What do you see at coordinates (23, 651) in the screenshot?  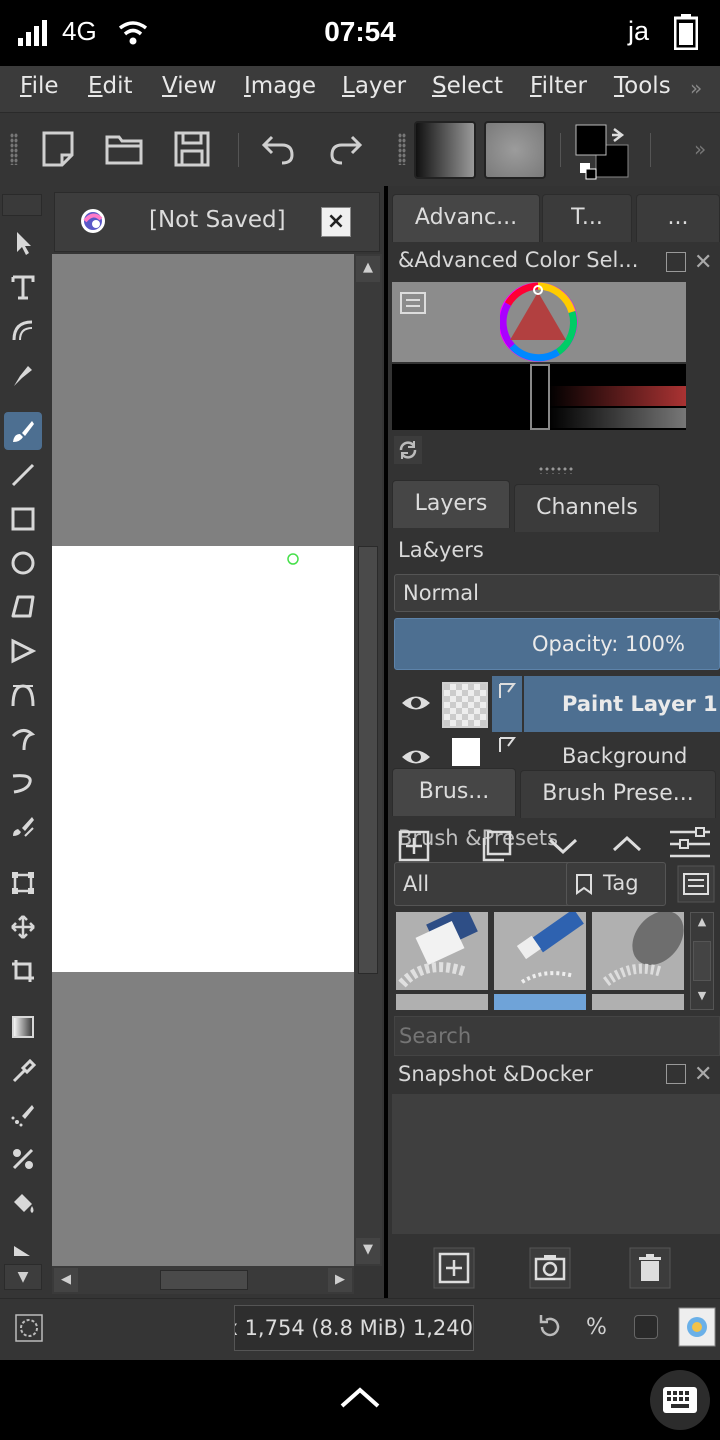 I see `polyline-tool-icon` at bounding box center [23, 651].